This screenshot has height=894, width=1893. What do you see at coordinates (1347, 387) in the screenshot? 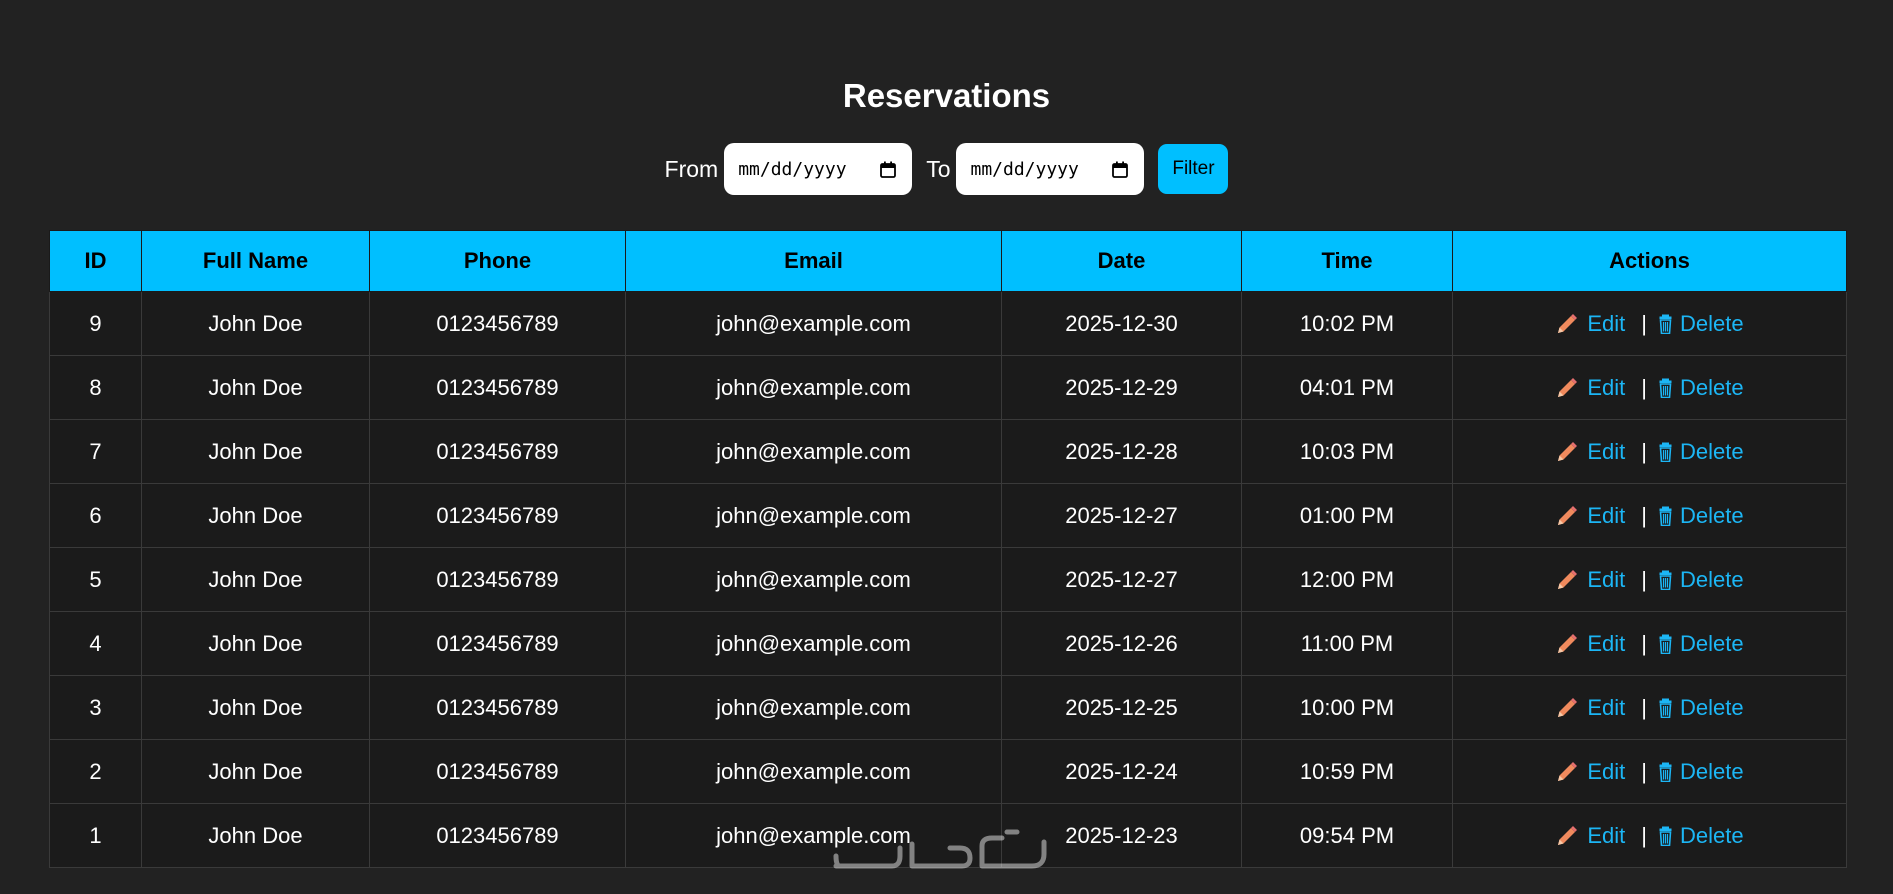
I see `cell-time: 04:01 PM` at bounding box center [1347, 387].